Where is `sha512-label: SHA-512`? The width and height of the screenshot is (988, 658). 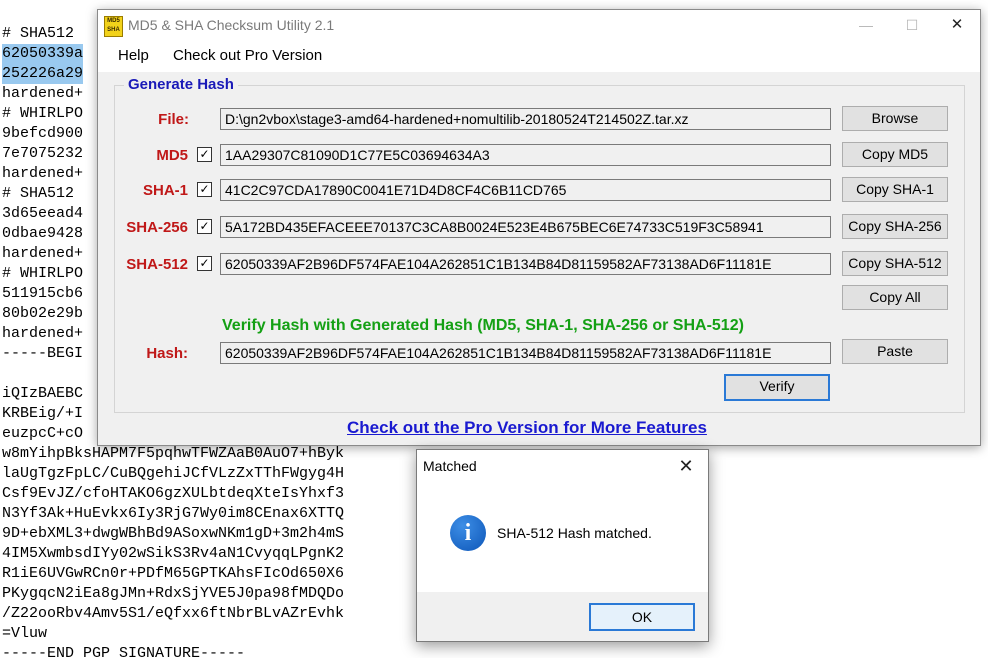 sha512-label: SHA-512 is located at coordinates (157, 264).